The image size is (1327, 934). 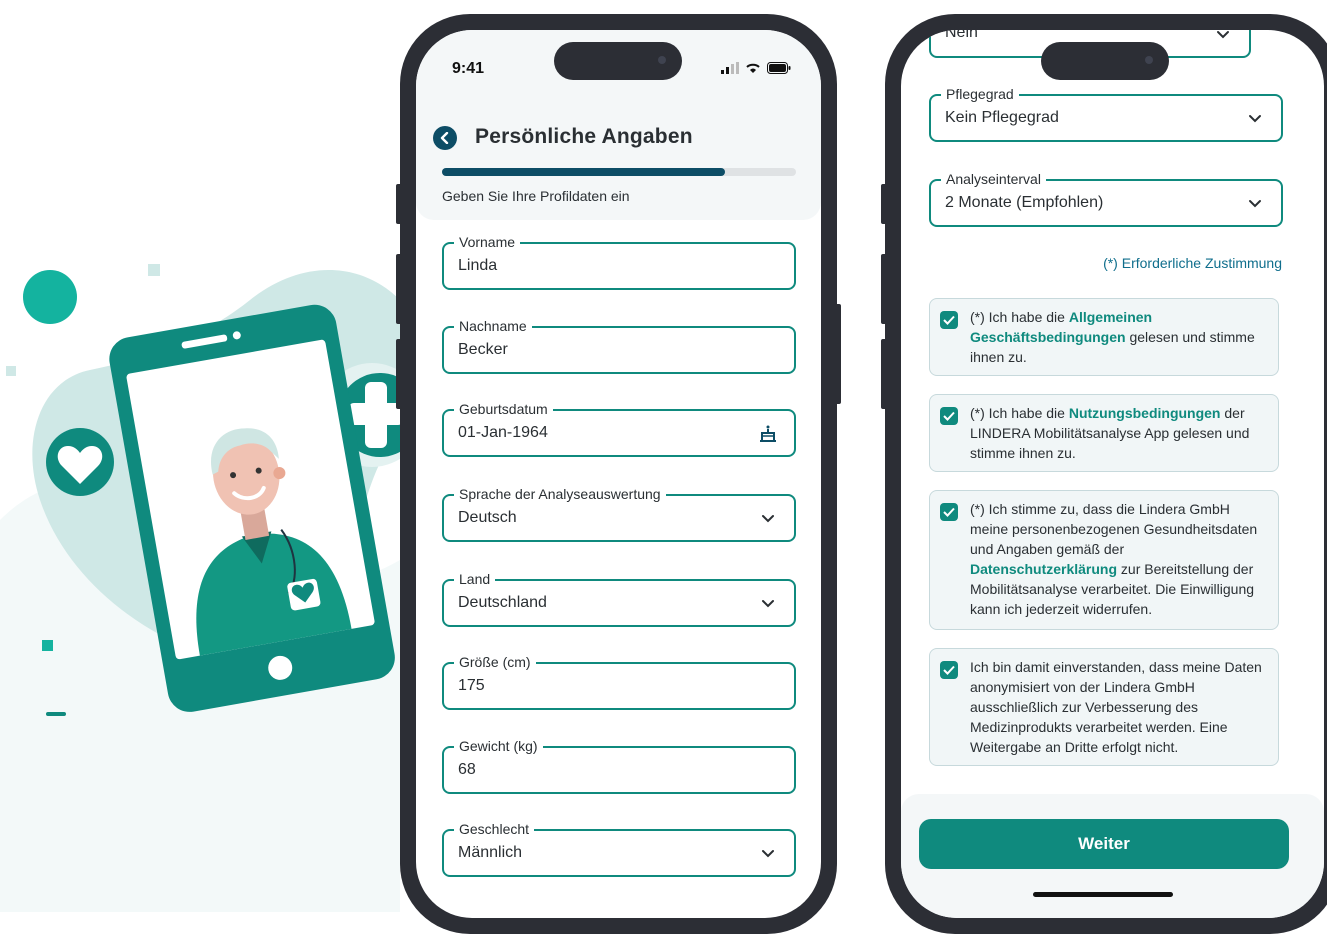 I want to click on field-label: Geschlecht, so click(x=494, y=829).